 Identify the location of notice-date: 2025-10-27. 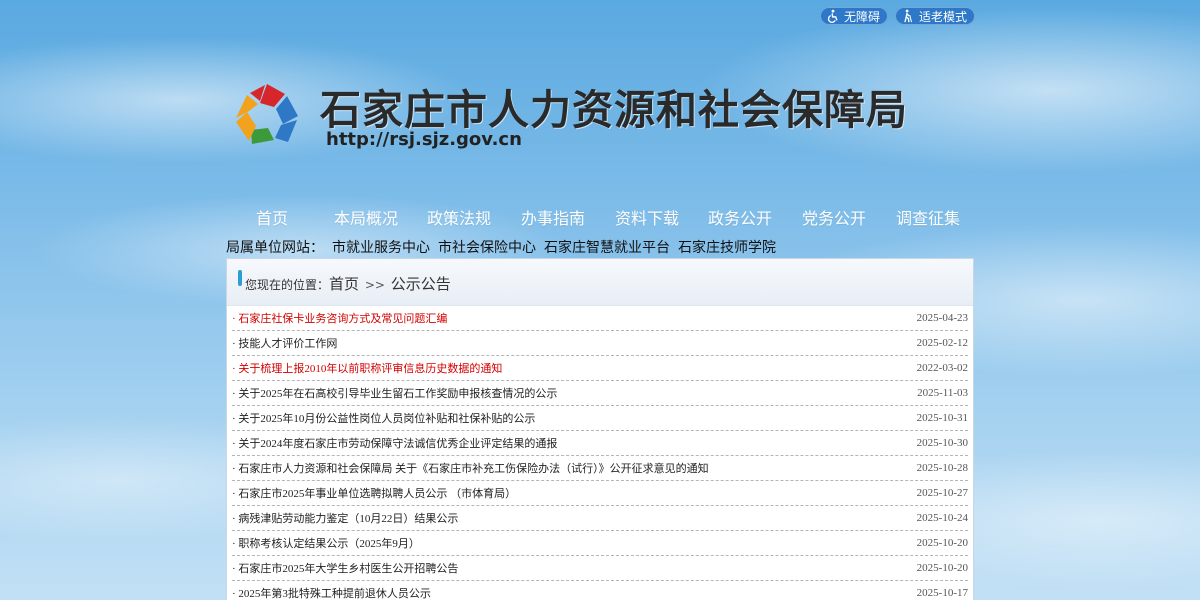
(942, 493).